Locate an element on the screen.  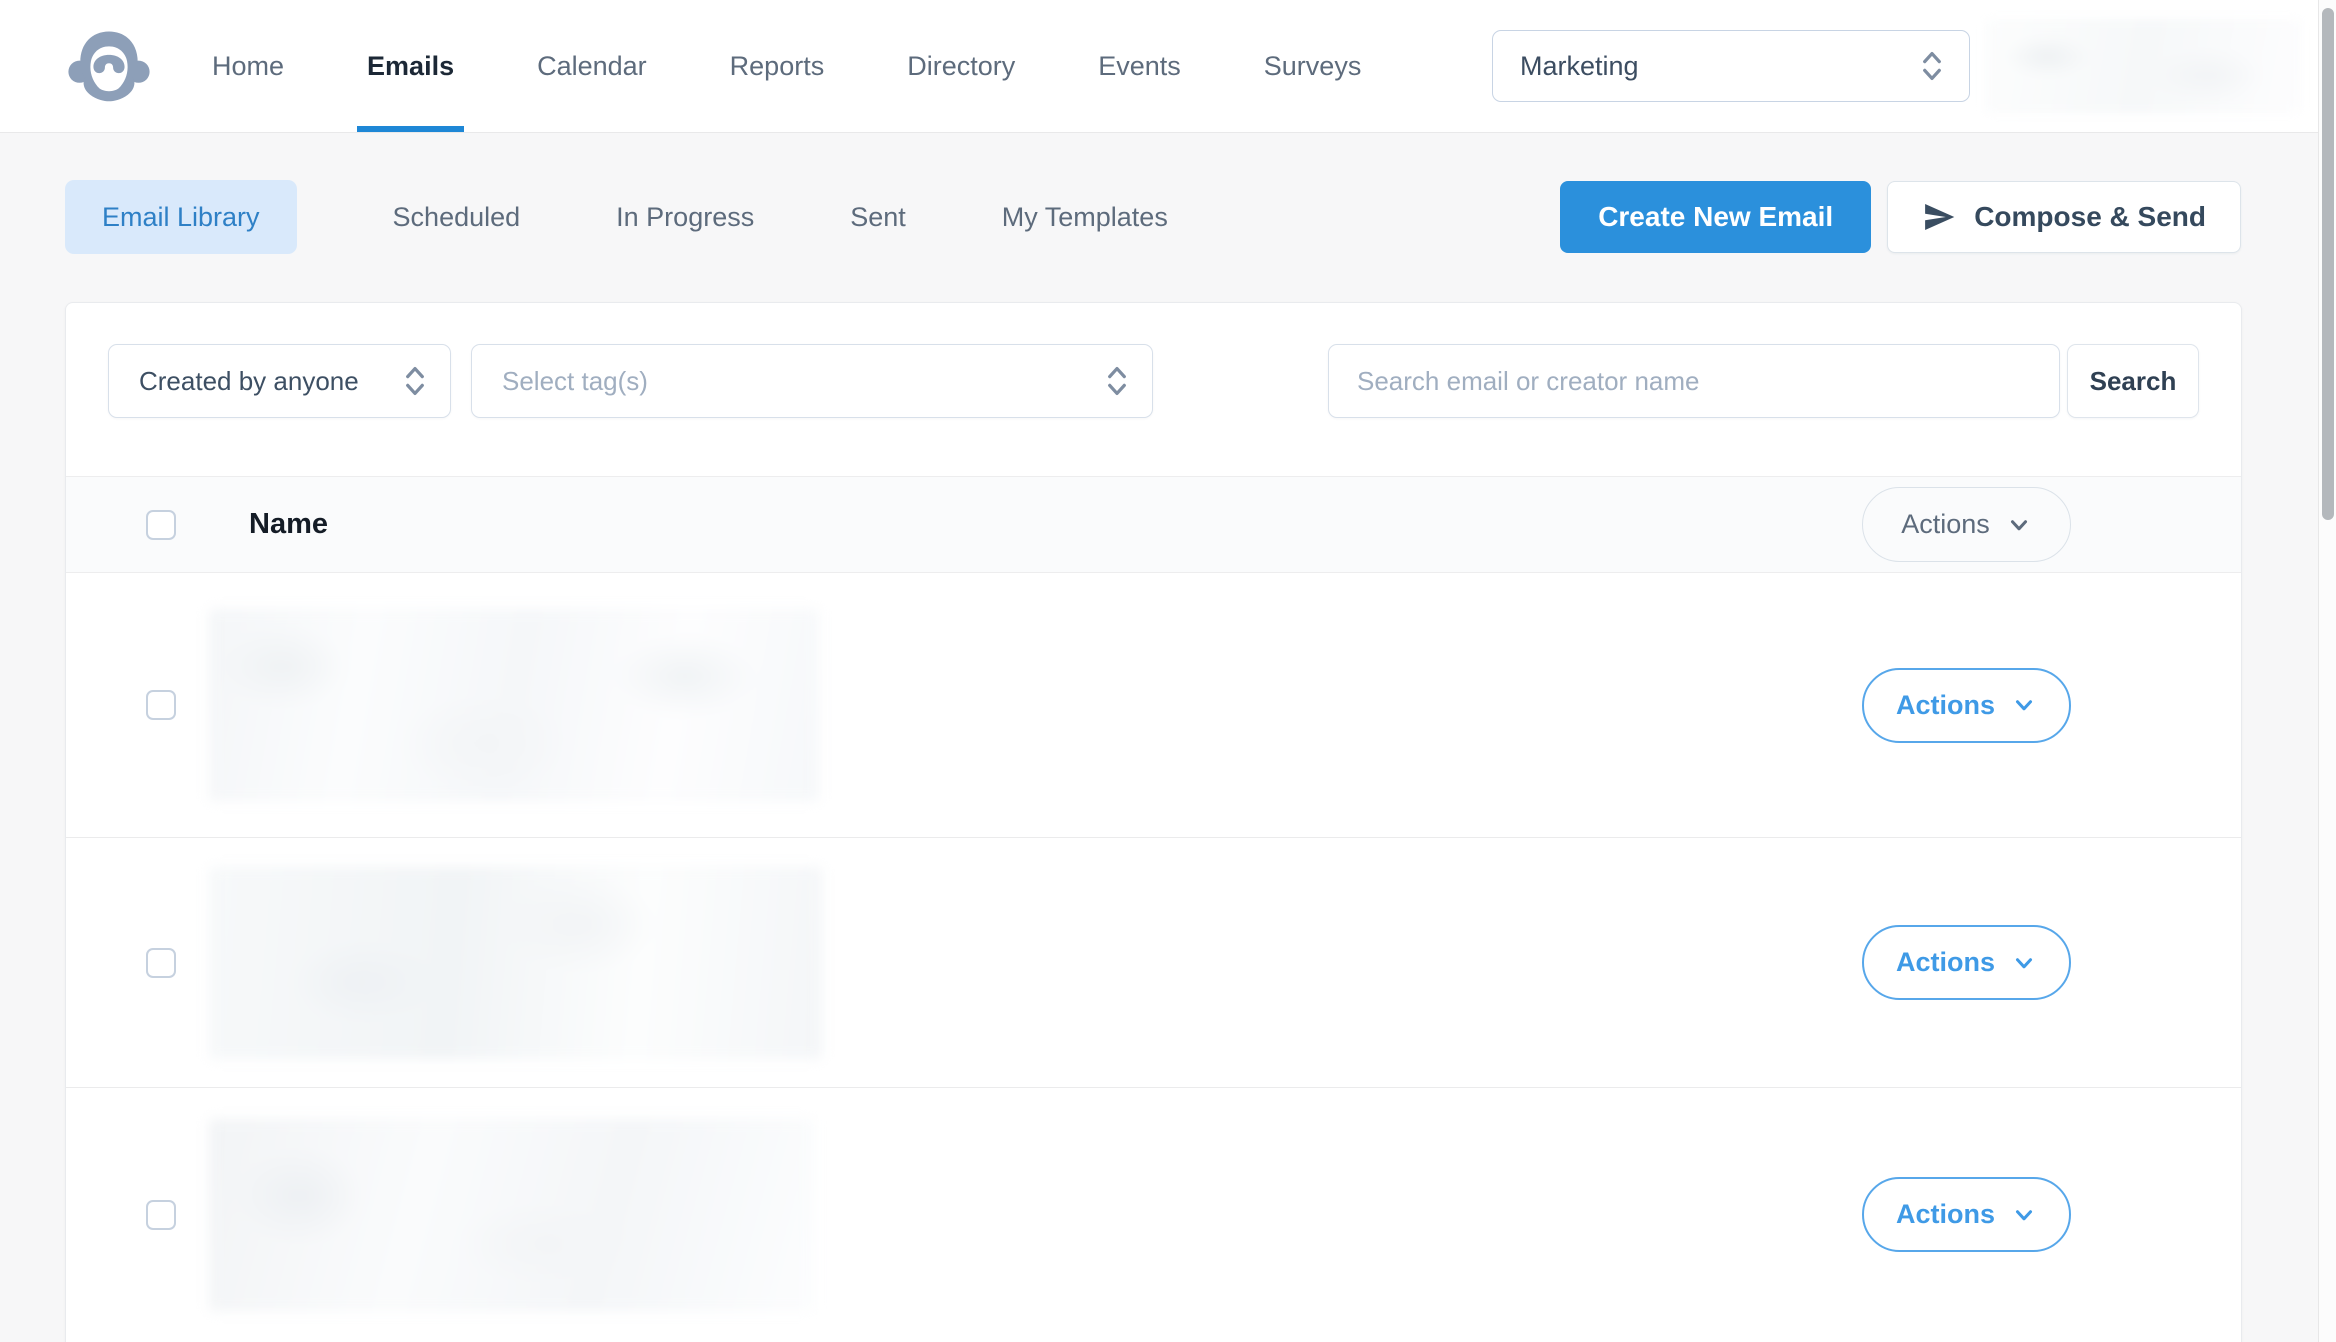
search-group: Search is located at coordinates (1763, 381).